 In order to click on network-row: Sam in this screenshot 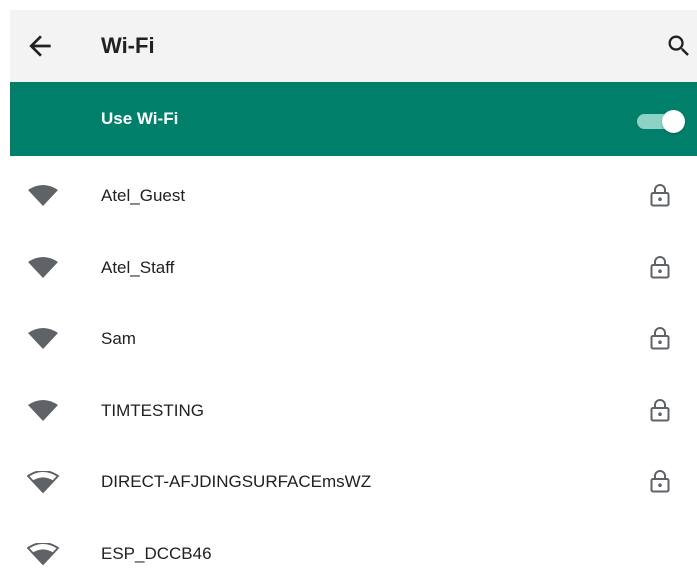, I will do `click(353, 339)`.